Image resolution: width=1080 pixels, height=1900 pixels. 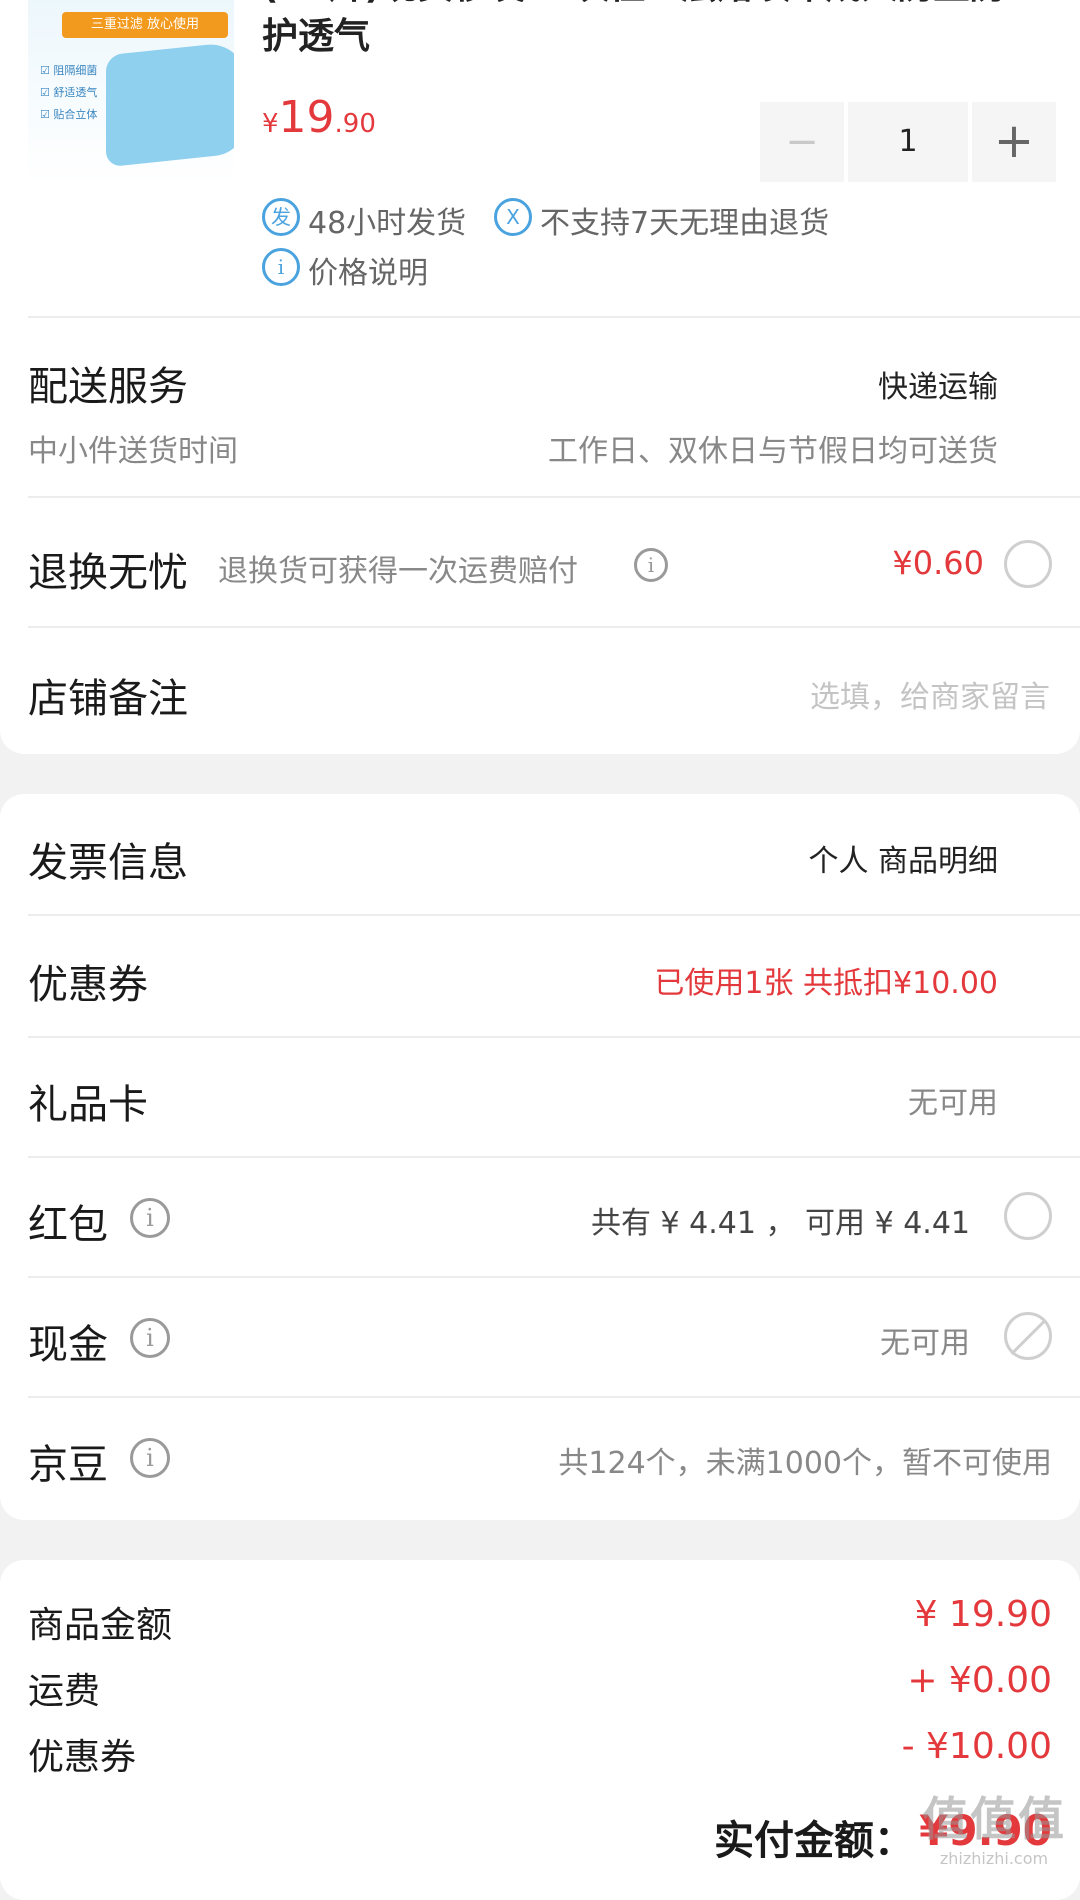 What do you see at coordinates (1028, 1216) in the screenshot?
I see `red-packet-radio` at bounding box center [1028, 1216].